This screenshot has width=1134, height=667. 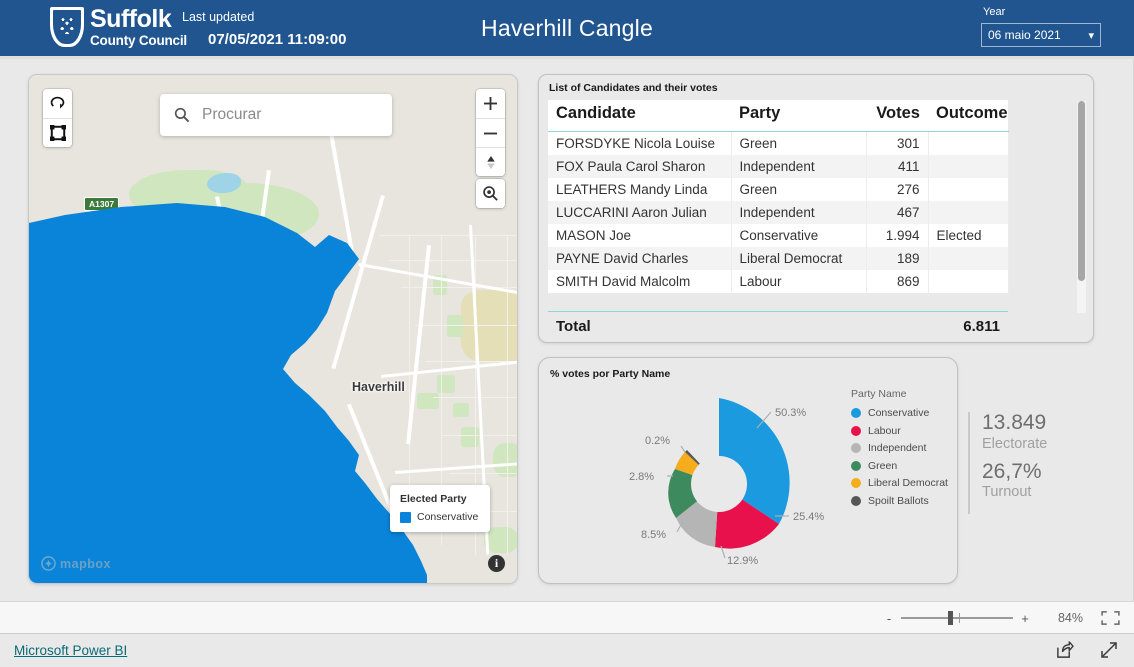 I want to click on year-dropdown: 06 maio 2021 ▾, so click(x=1041, y=35).